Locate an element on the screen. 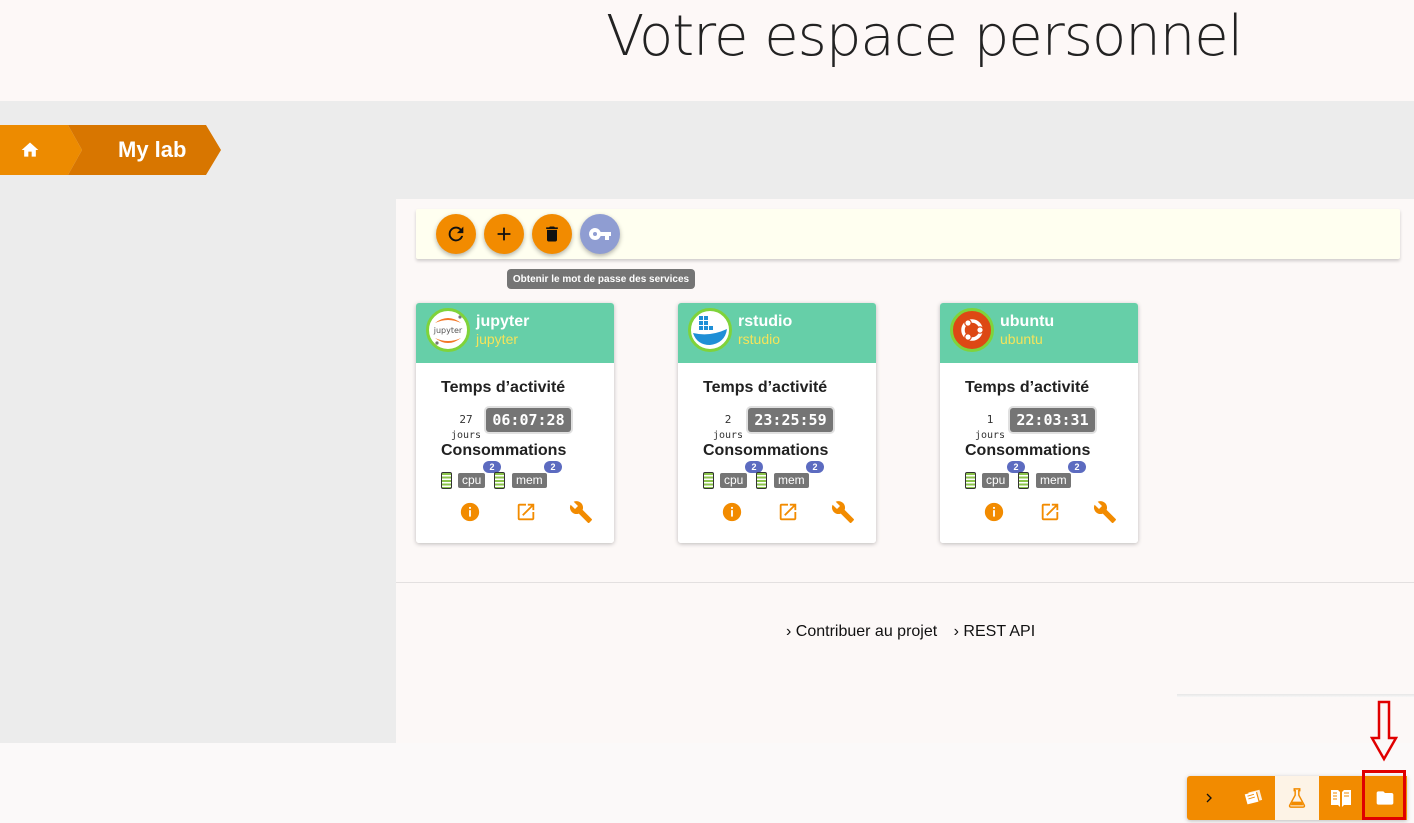  card-subtitle: ubuntu is located at coordinates (1021, 339).